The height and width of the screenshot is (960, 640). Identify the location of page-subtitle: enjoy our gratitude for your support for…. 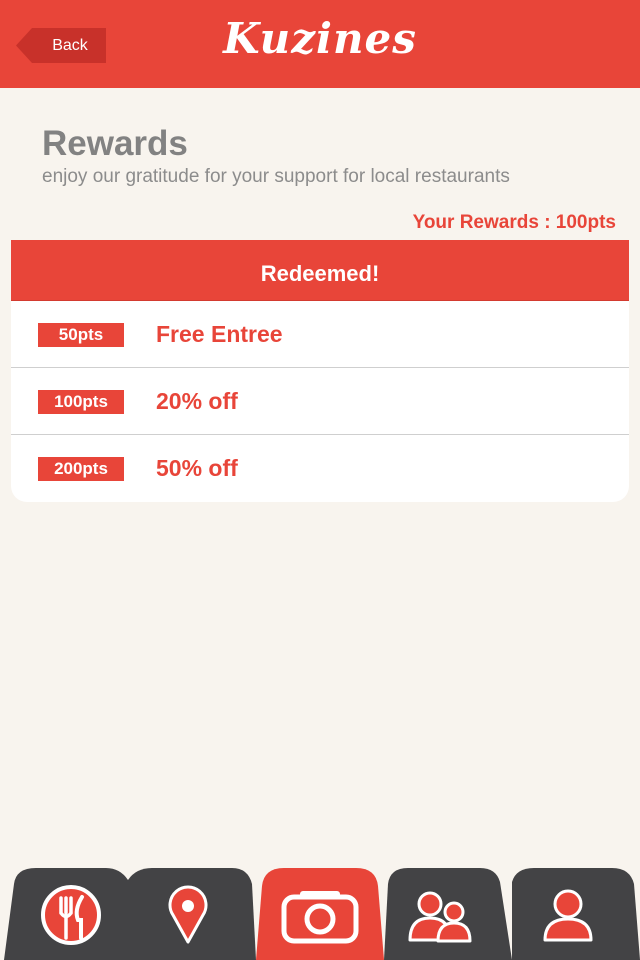
(276, 176).